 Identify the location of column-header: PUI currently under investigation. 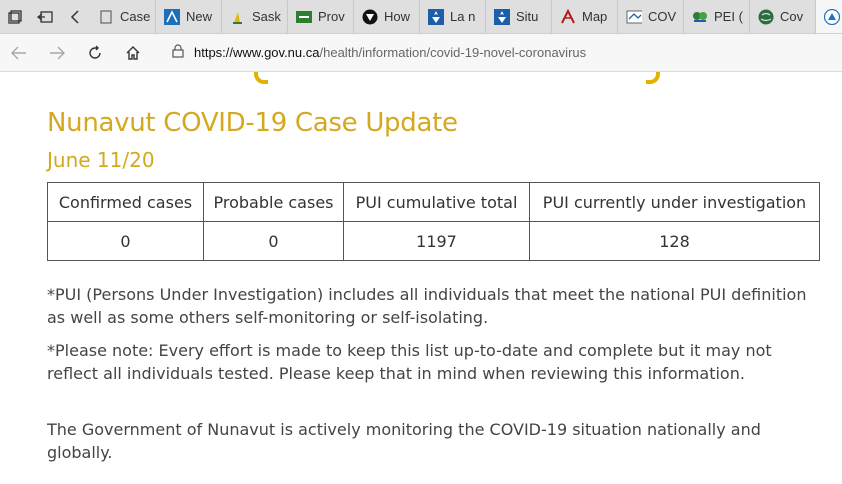
(674, 202).